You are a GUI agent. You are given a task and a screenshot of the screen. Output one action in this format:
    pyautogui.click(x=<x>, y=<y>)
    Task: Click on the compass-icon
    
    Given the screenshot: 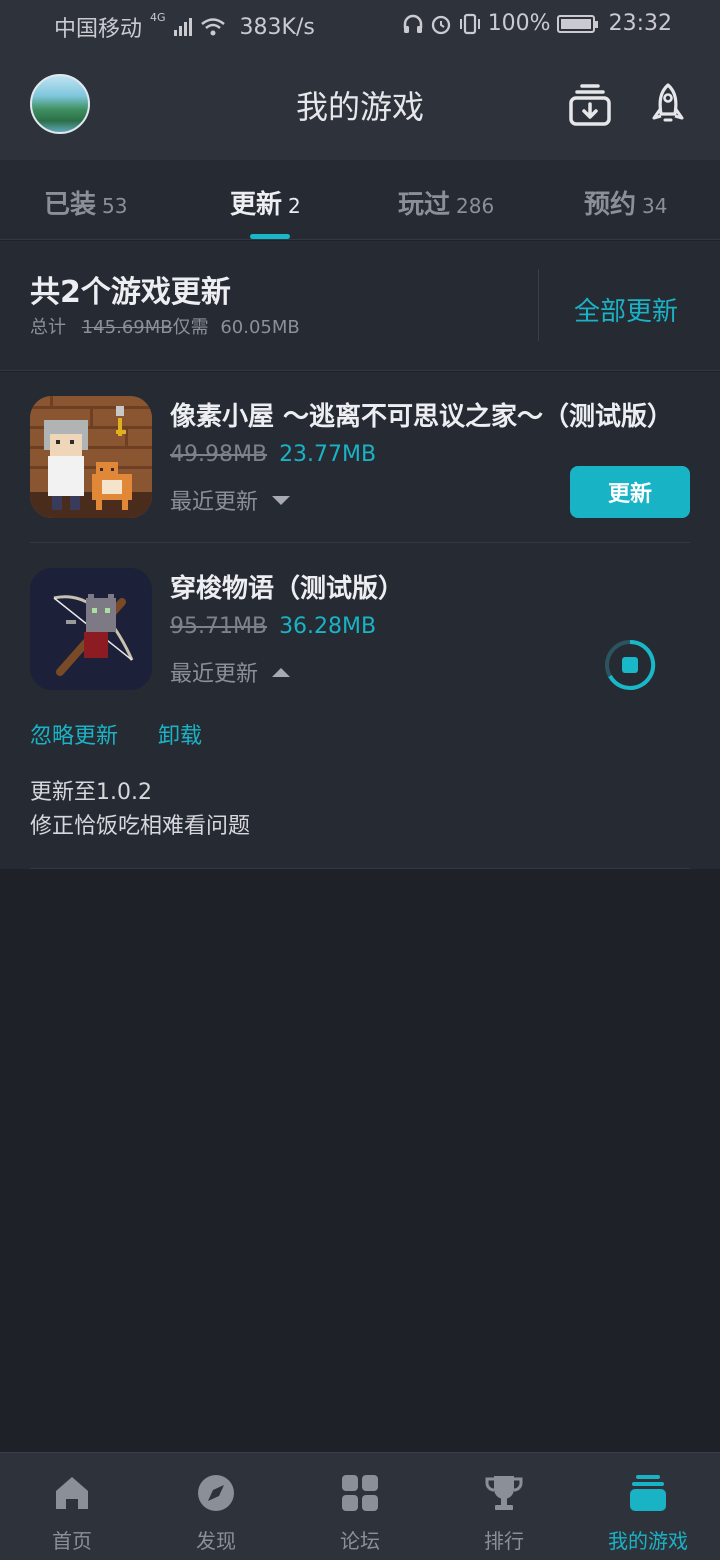 What is the action you would take?
    pyautogui.click(x=216, y=1493)
    